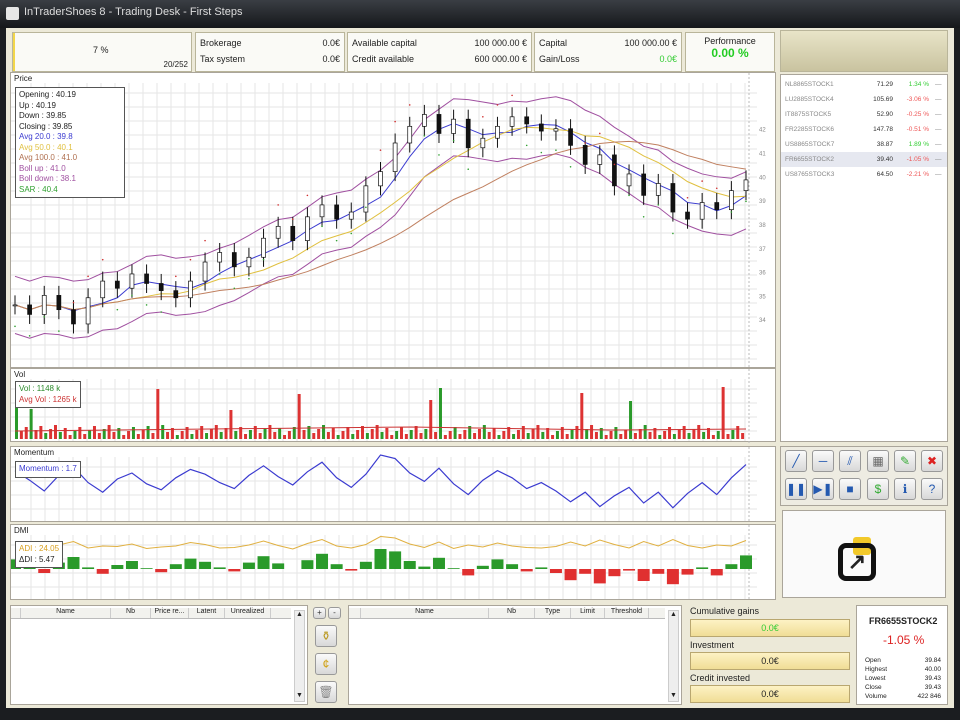 The height and width of the screenshot is (720, 960). I want to click on pause-icon: ❚❚, so click(796, 489).